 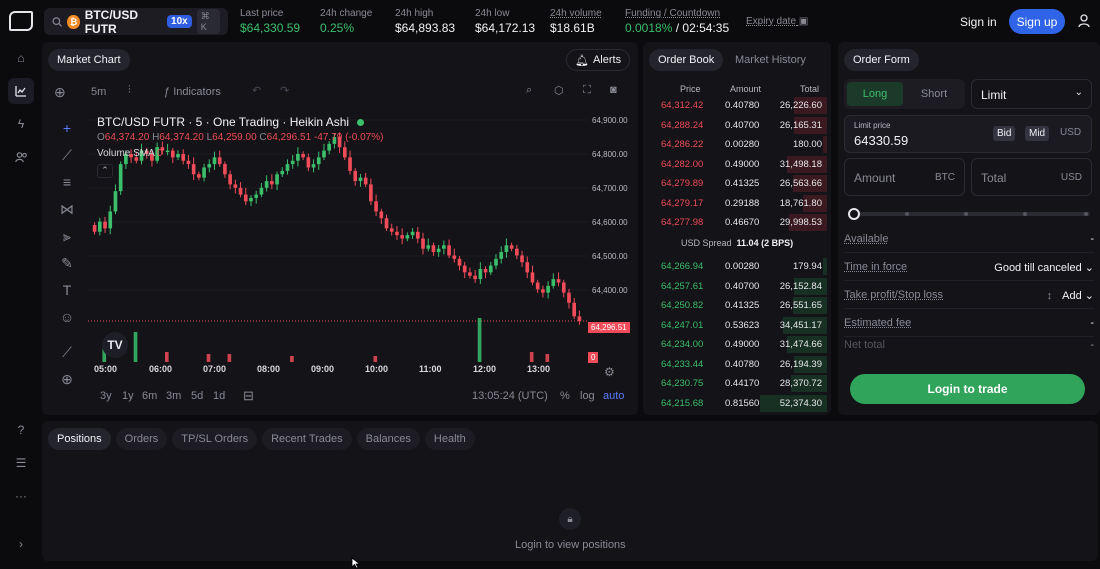 What do you see at coordinates (737, 266) in the screenshot?
I see `bid-row: 64,266.94 0.00280 179.94` at bounding box center [737, 266].